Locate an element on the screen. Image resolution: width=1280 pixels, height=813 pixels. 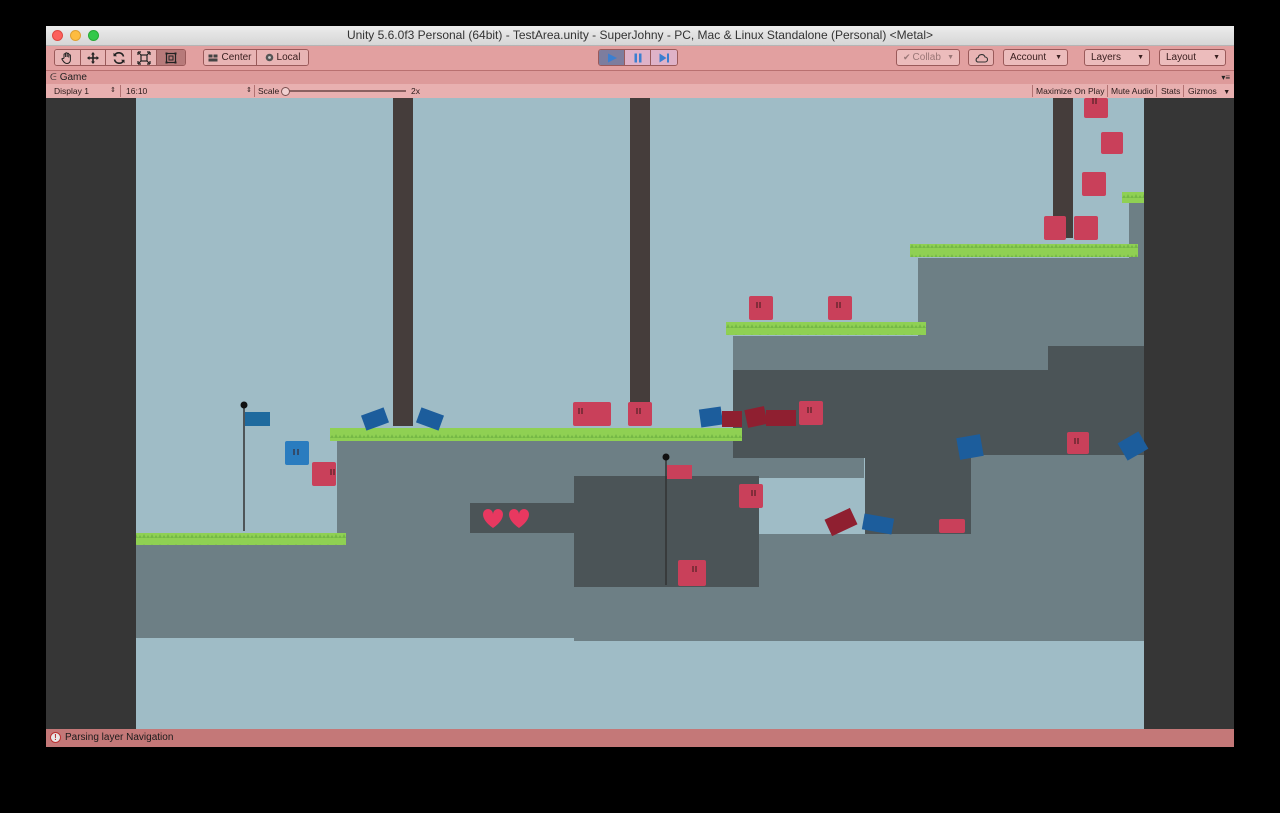
pivot-space-toggles: Center Local is located at coordinates (256, 57).